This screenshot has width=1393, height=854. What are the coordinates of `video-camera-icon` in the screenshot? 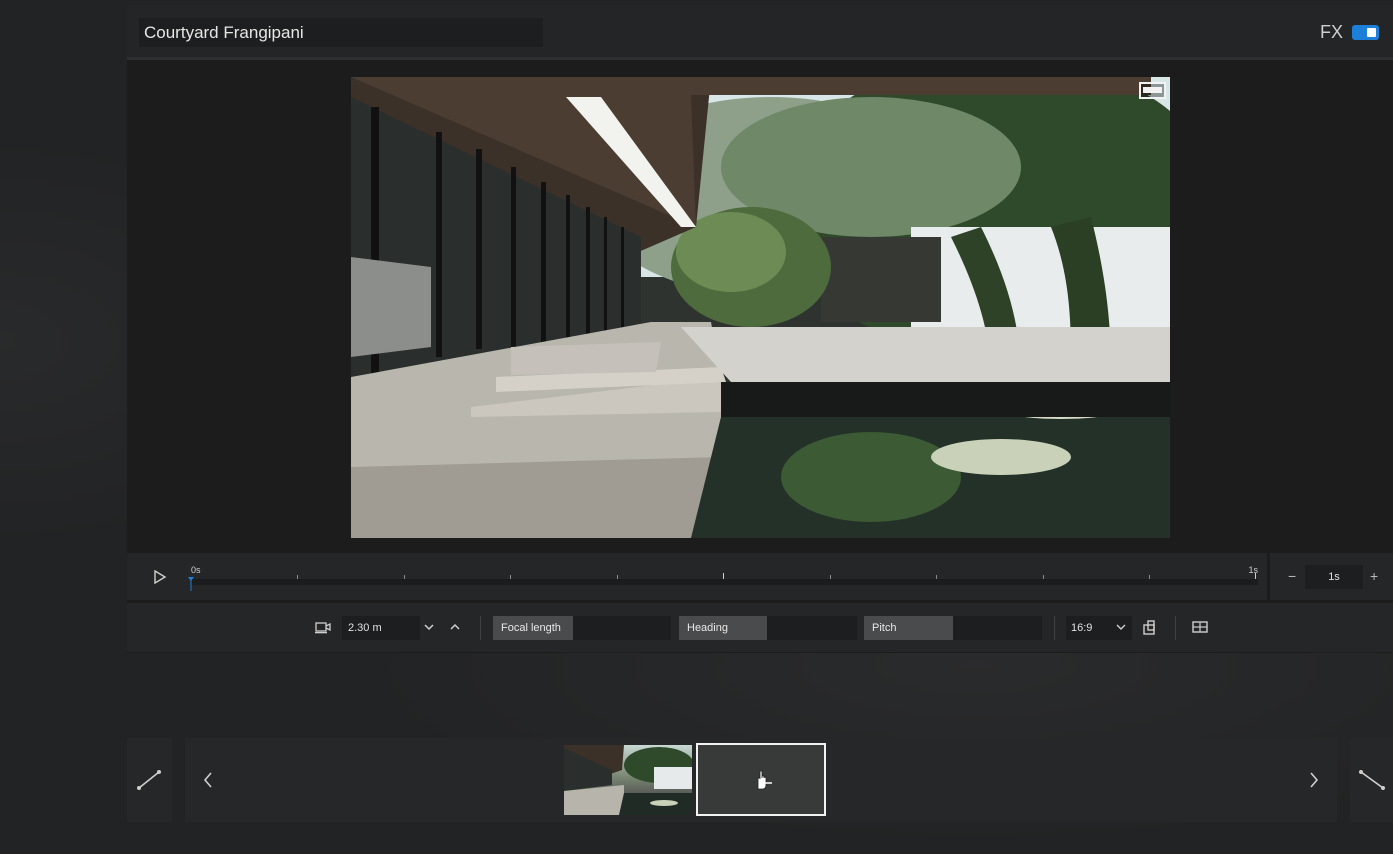 It's located at (323, 628).